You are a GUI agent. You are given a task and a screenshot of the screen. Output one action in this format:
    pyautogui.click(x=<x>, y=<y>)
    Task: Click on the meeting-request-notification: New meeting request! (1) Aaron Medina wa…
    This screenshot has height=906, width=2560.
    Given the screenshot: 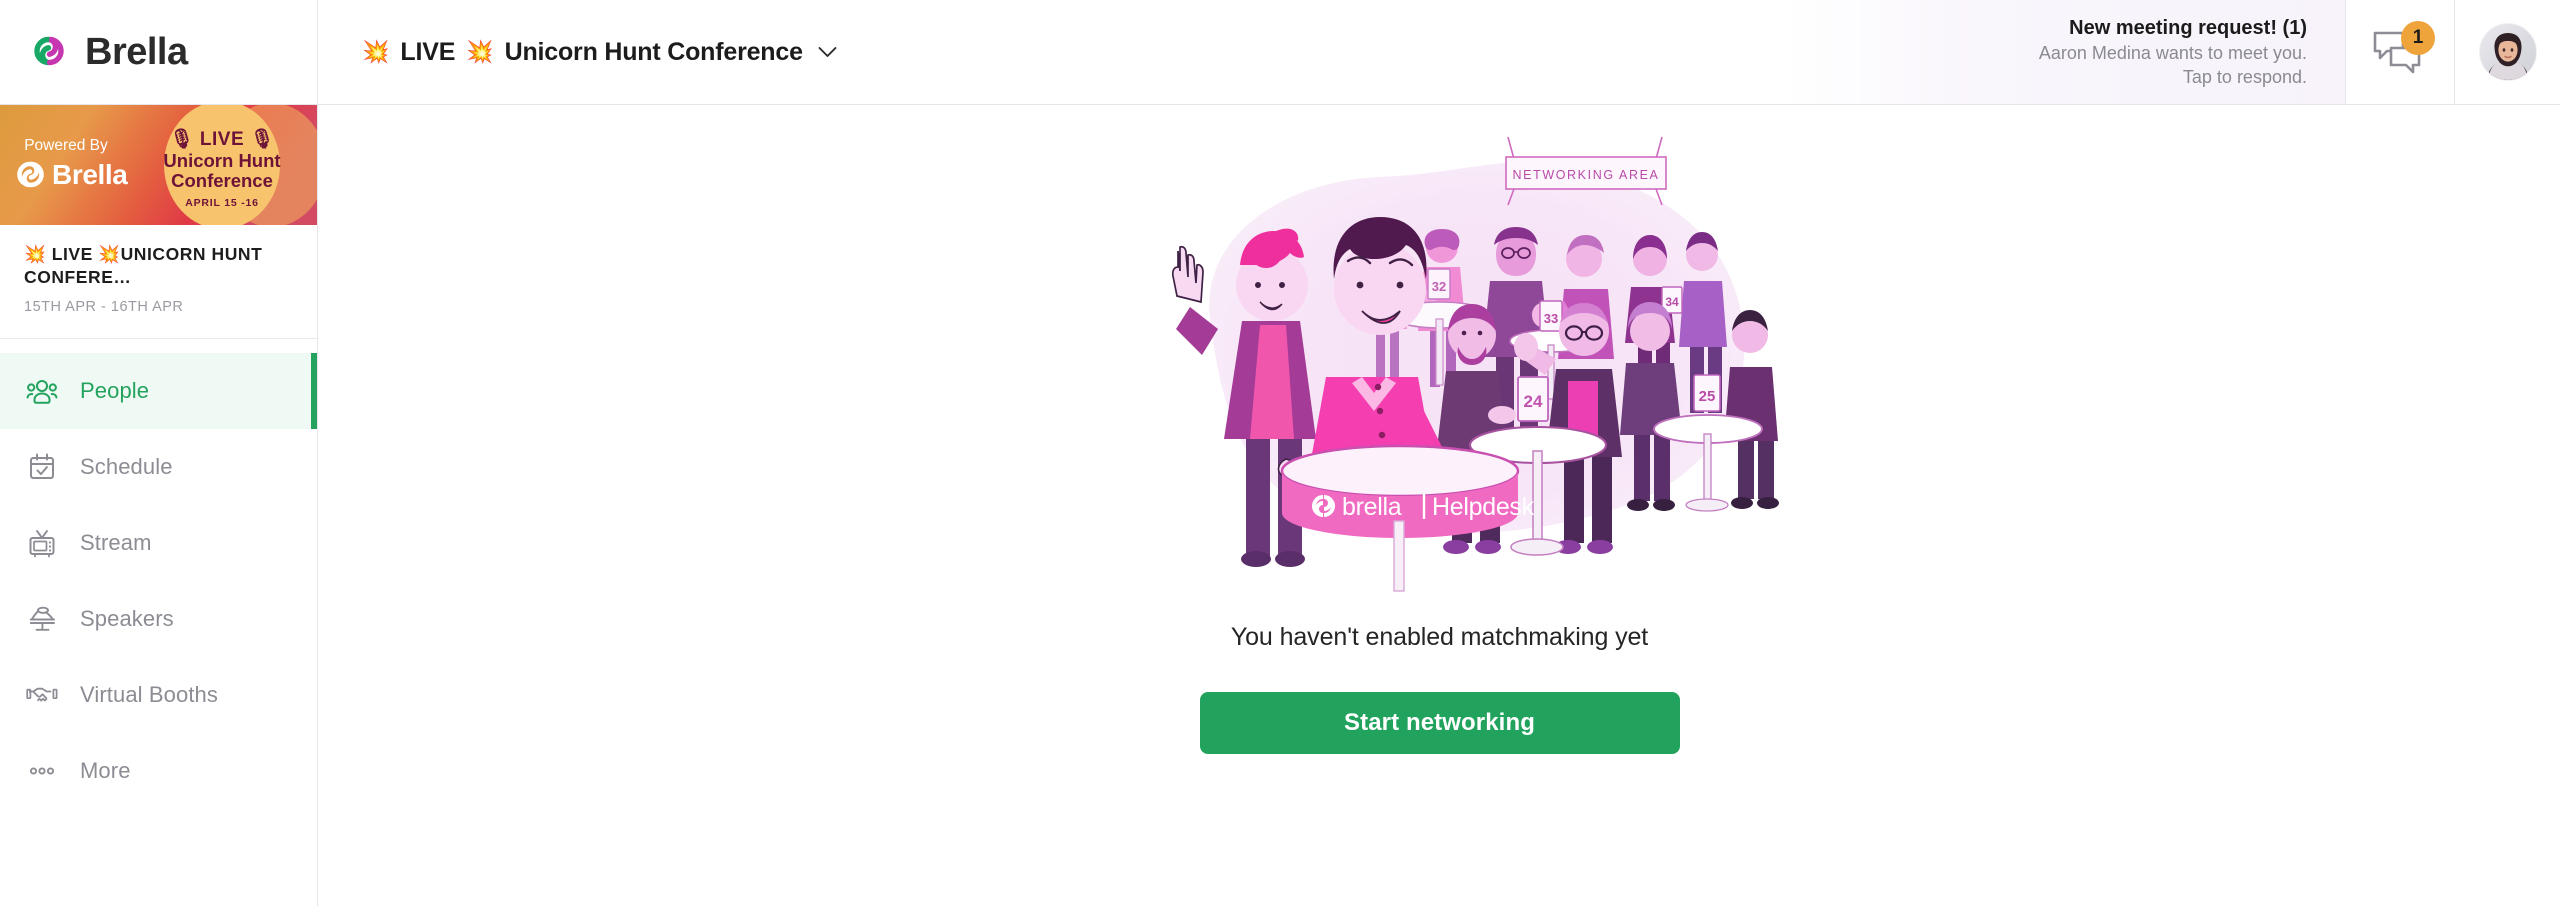 What is the action you would take?
    pyautogui.click(x=2065, y=52)
    